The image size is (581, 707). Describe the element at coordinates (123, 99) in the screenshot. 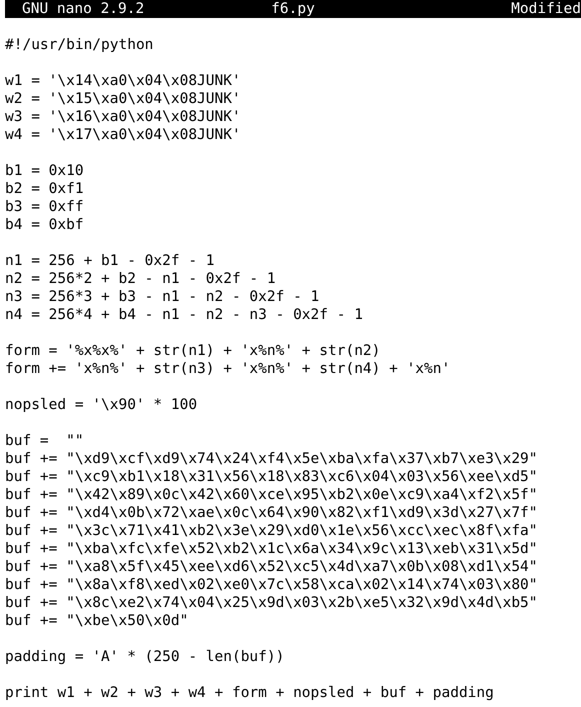

I see `code-line: w2 = '\x15\xa0\x04\x08JUNK'` at that location.